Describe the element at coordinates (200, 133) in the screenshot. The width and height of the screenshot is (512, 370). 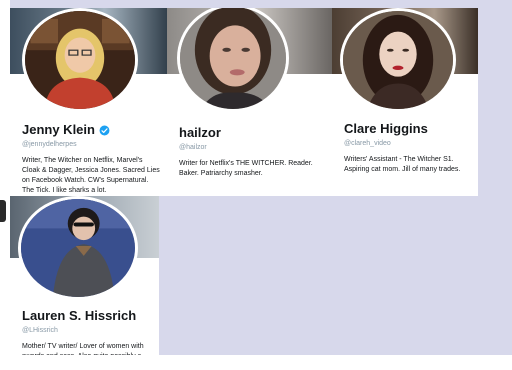
I see `profile-name-text: hailzor` at that location.